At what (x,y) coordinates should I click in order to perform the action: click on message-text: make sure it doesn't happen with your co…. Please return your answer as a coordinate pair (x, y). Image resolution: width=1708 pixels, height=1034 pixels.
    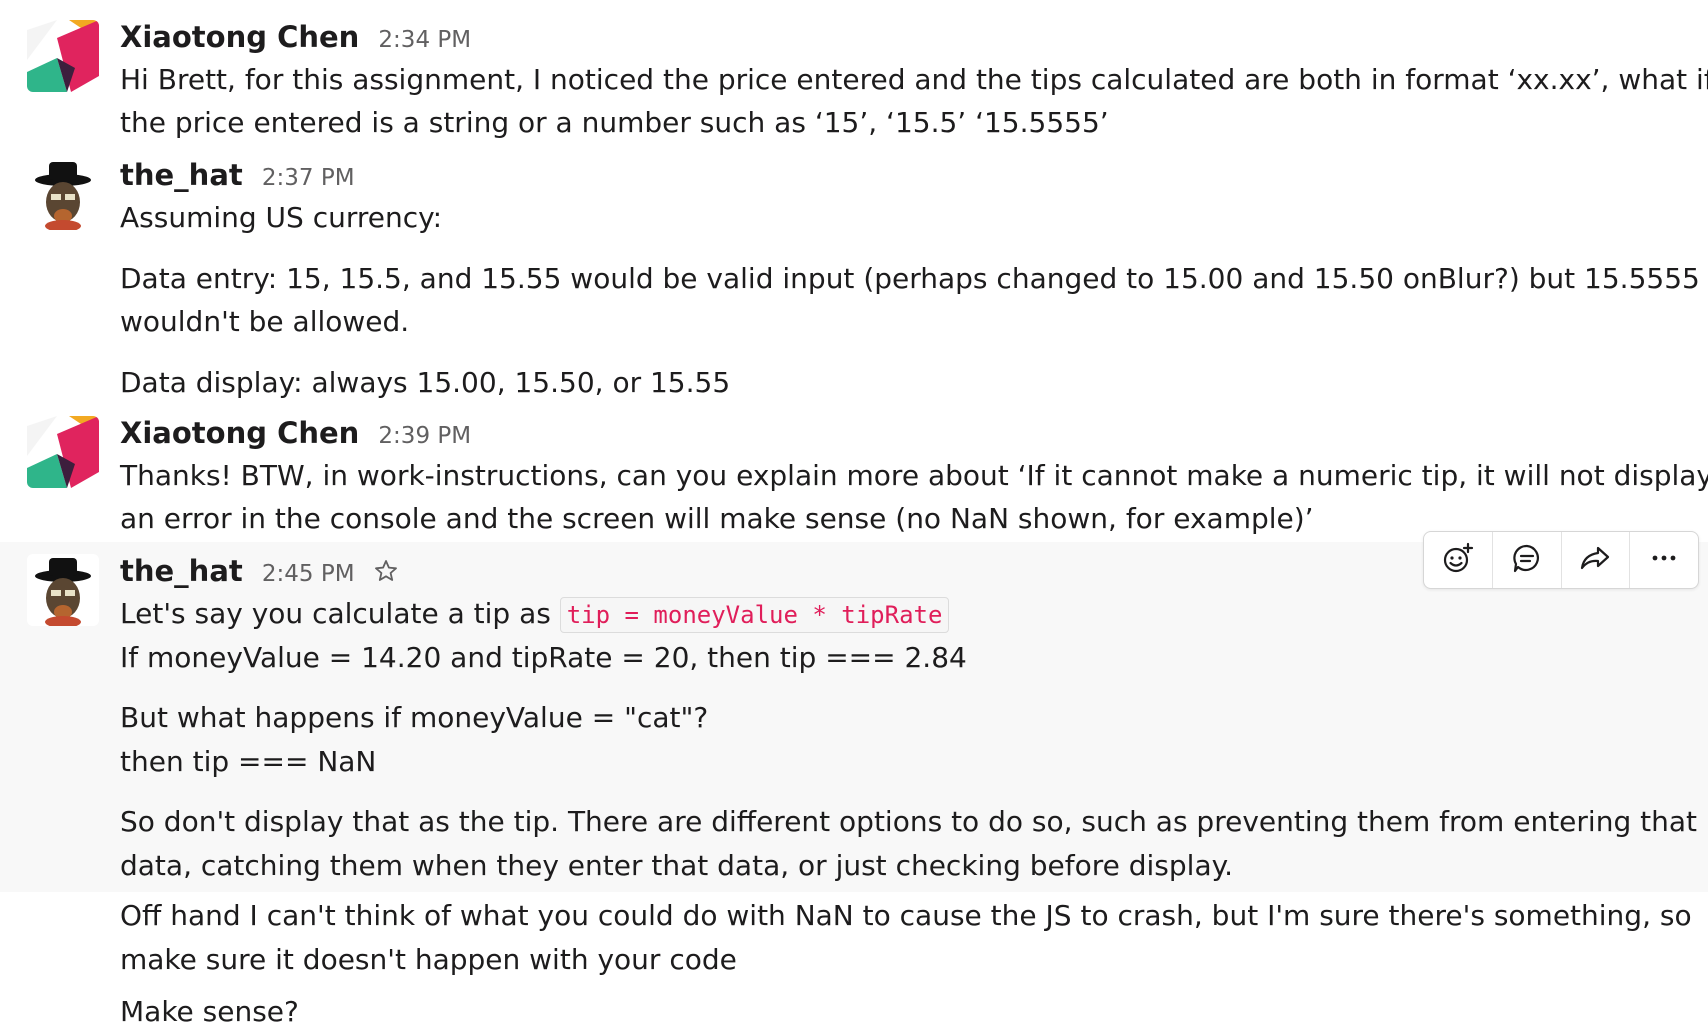
    Looking at the image, I should click on (428, 959).